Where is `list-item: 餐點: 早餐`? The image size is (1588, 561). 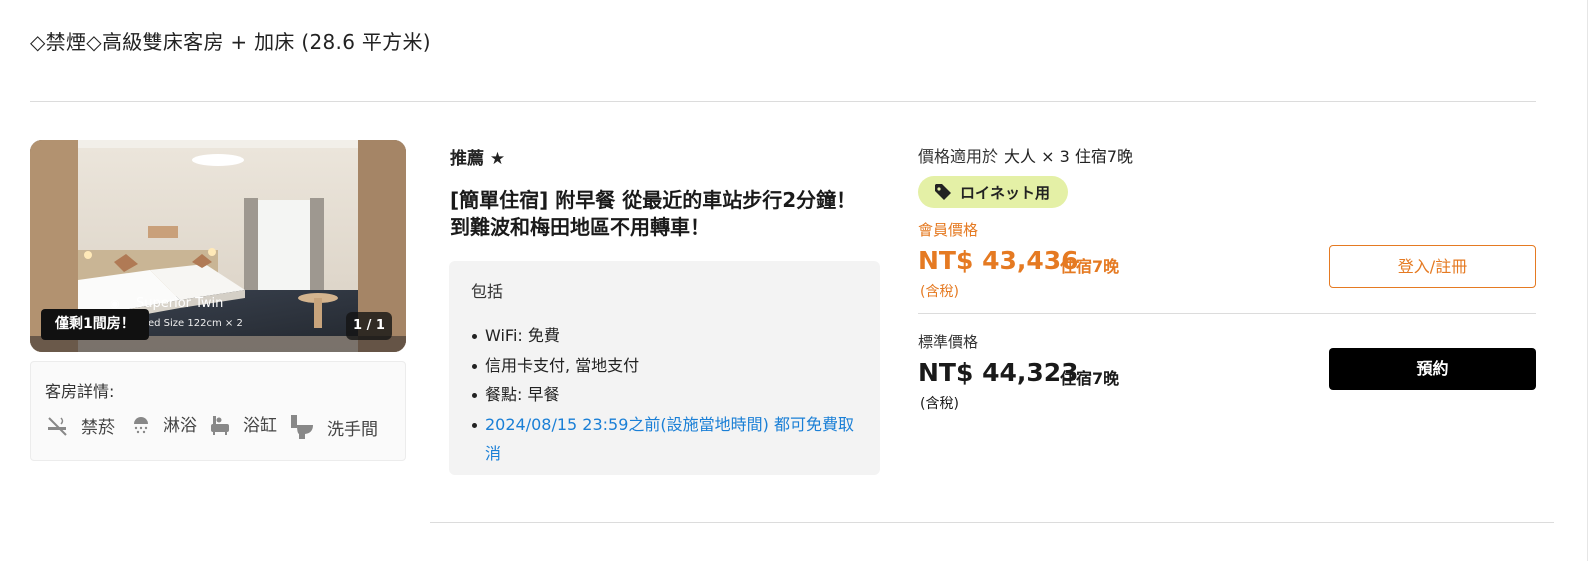 list-item: 餐點: 早餐 is located at coordinates (668, 395).